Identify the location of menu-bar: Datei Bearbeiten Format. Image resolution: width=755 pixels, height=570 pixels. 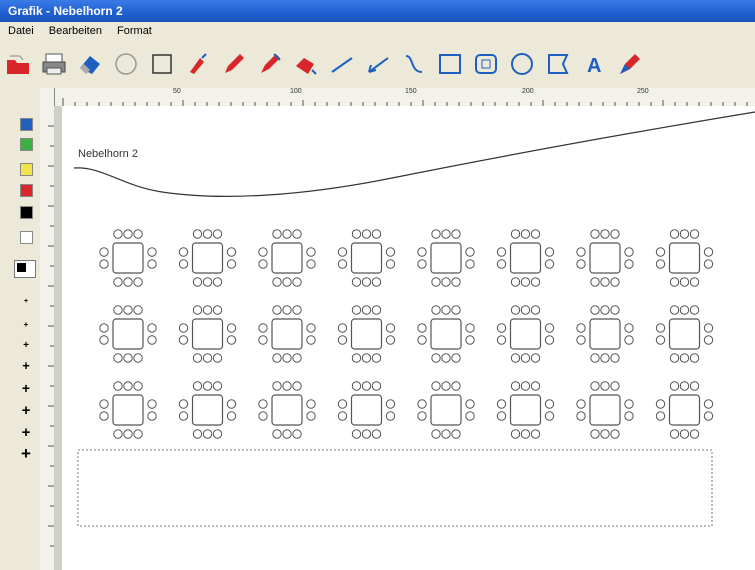
(377, 31).